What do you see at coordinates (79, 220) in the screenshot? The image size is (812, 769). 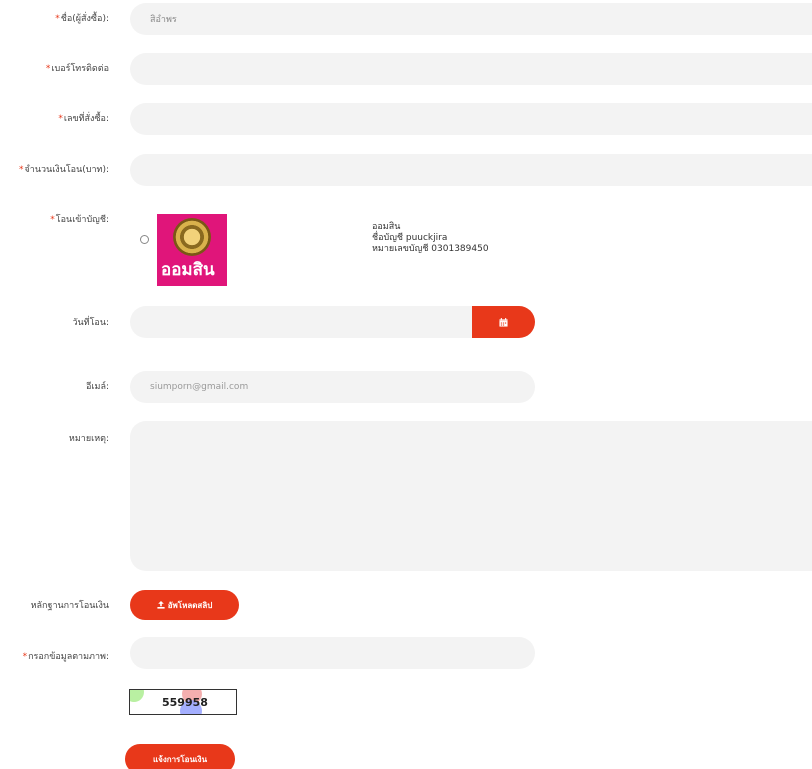 I see `account-label: *โอนเข้าบัญชี:` at bounding box center [79, 220].